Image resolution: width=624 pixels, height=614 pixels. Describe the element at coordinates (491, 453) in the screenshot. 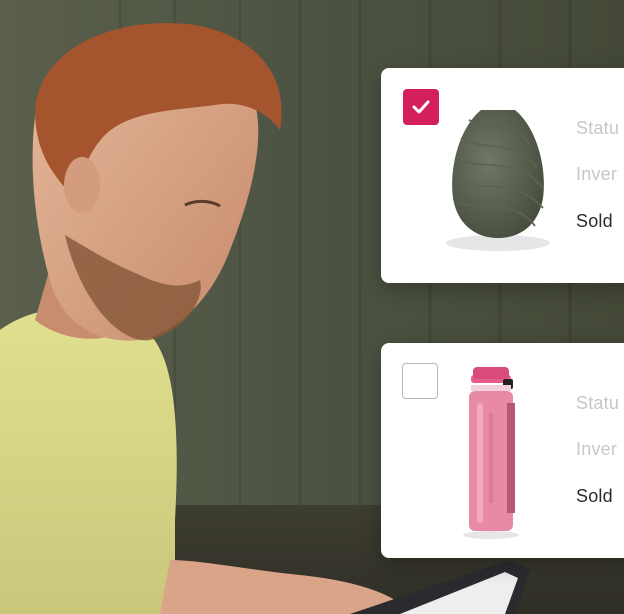

I see `water-bottle-icon` at that location.